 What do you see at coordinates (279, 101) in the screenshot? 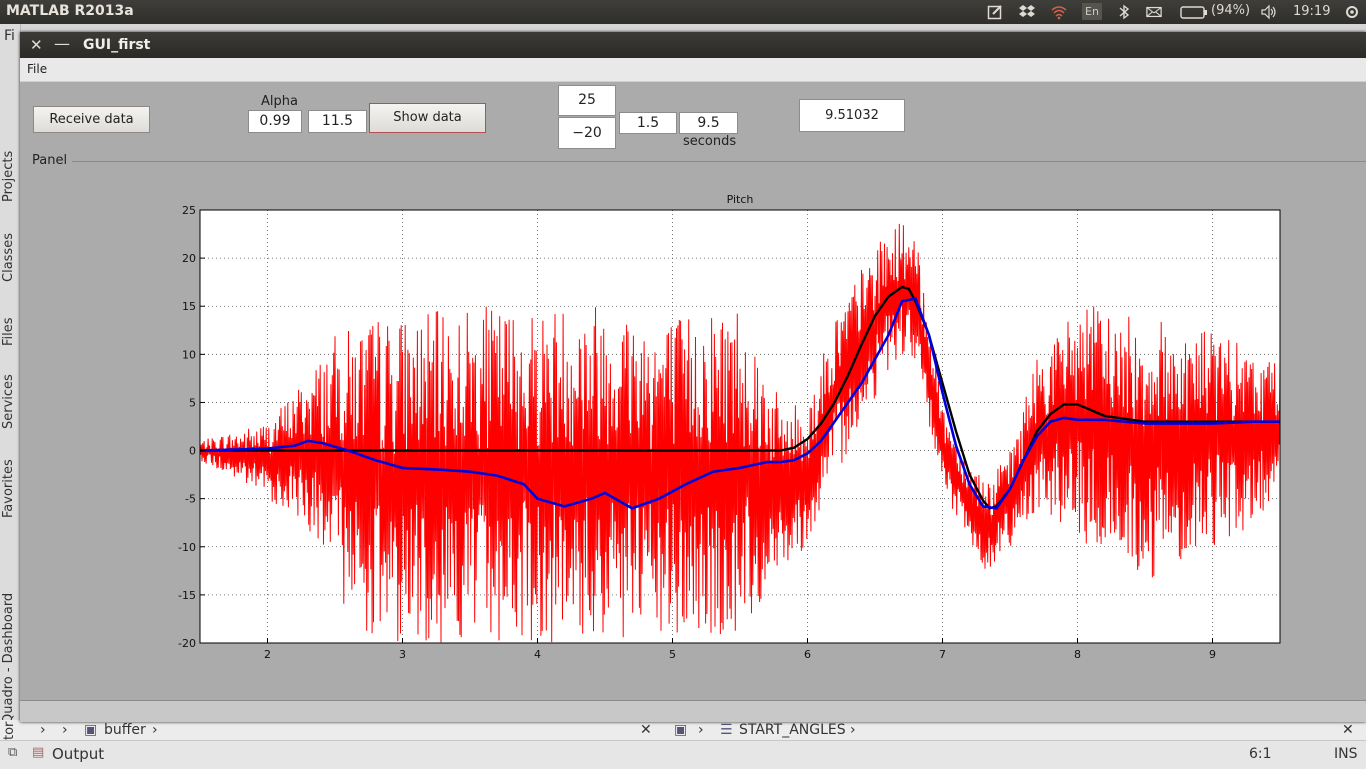
I see `alpha-label: Alpha` at bounding box center [279, 101].